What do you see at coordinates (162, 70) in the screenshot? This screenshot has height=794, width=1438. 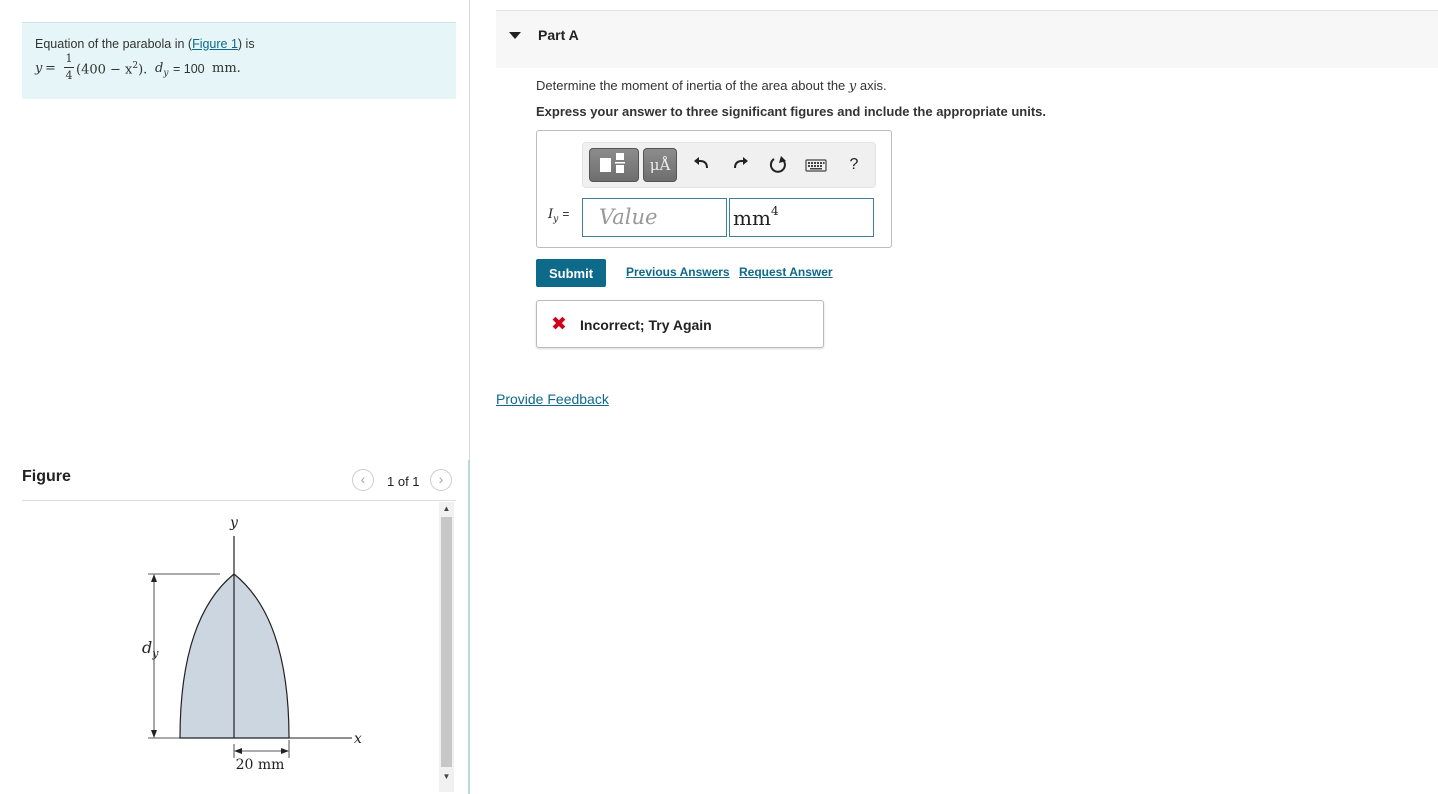 I see `eq-dy: dy` at bounding box center [162, 70].